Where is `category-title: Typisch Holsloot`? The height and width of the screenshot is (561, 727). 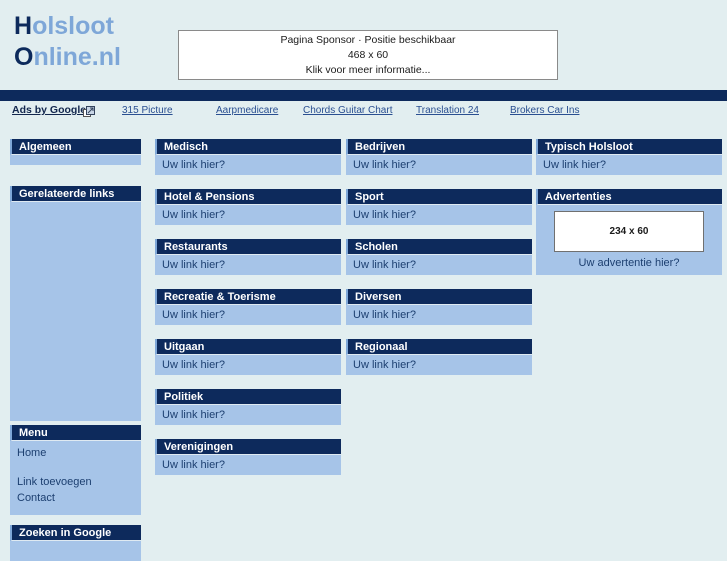 category-title: Typisch Holsloot is located at coordinates (629, 147).